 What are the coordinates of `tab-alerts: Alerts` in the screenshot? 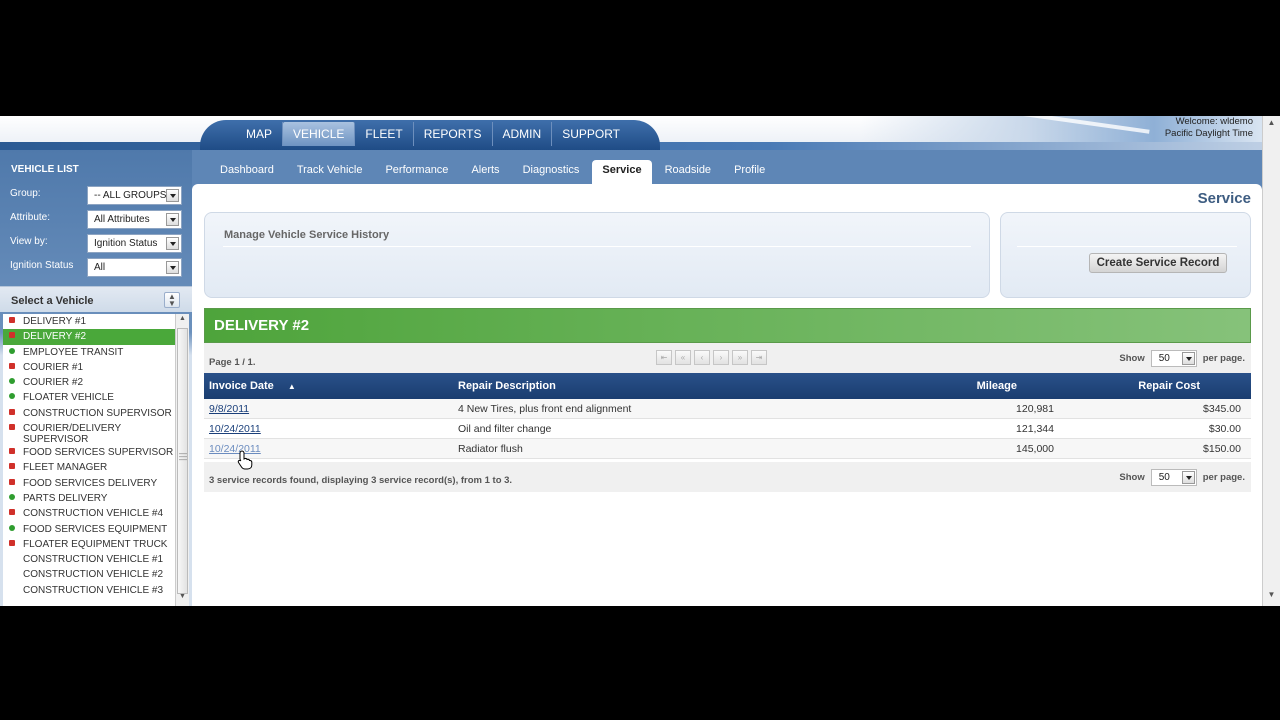 It's located at (485, 172).